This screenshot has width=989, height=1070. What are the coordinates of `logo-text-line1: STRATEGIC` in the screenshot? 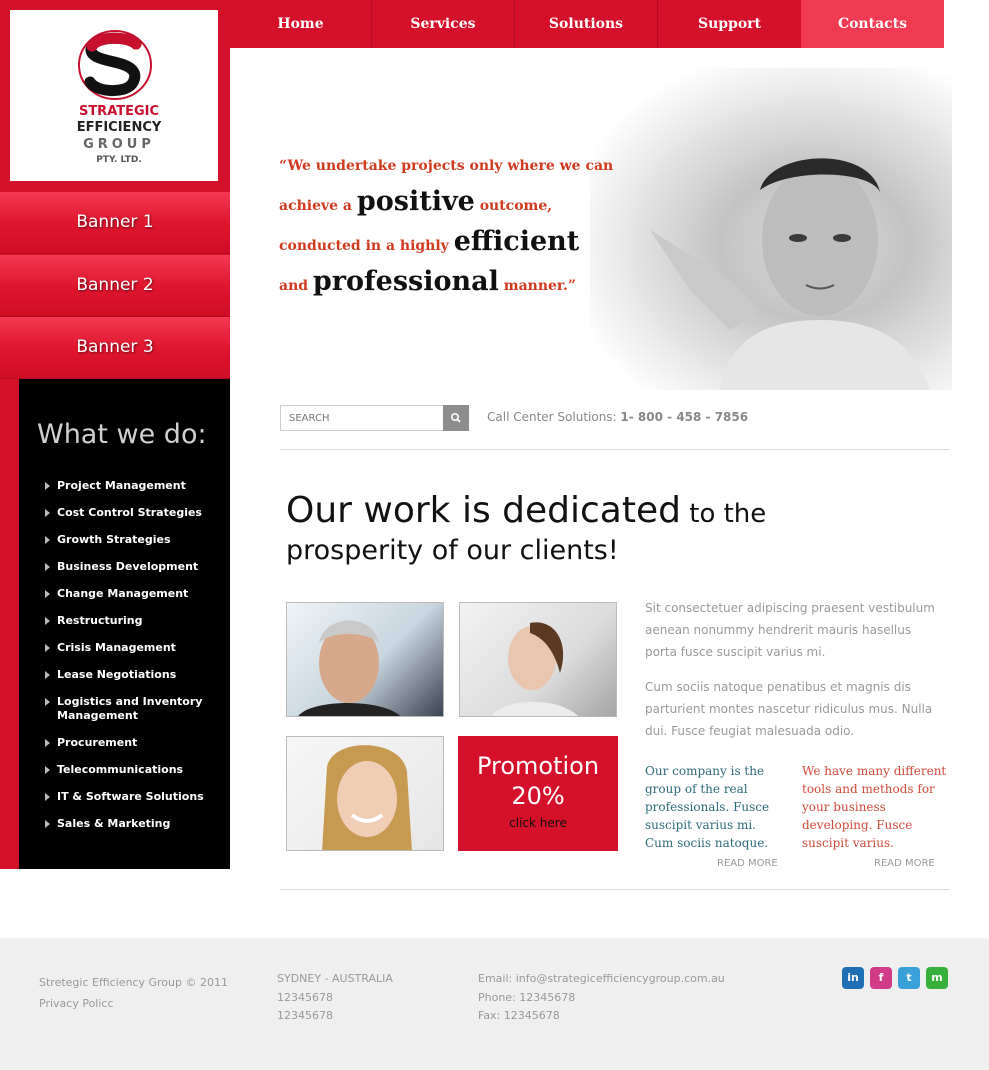 It's located at (119, 111).